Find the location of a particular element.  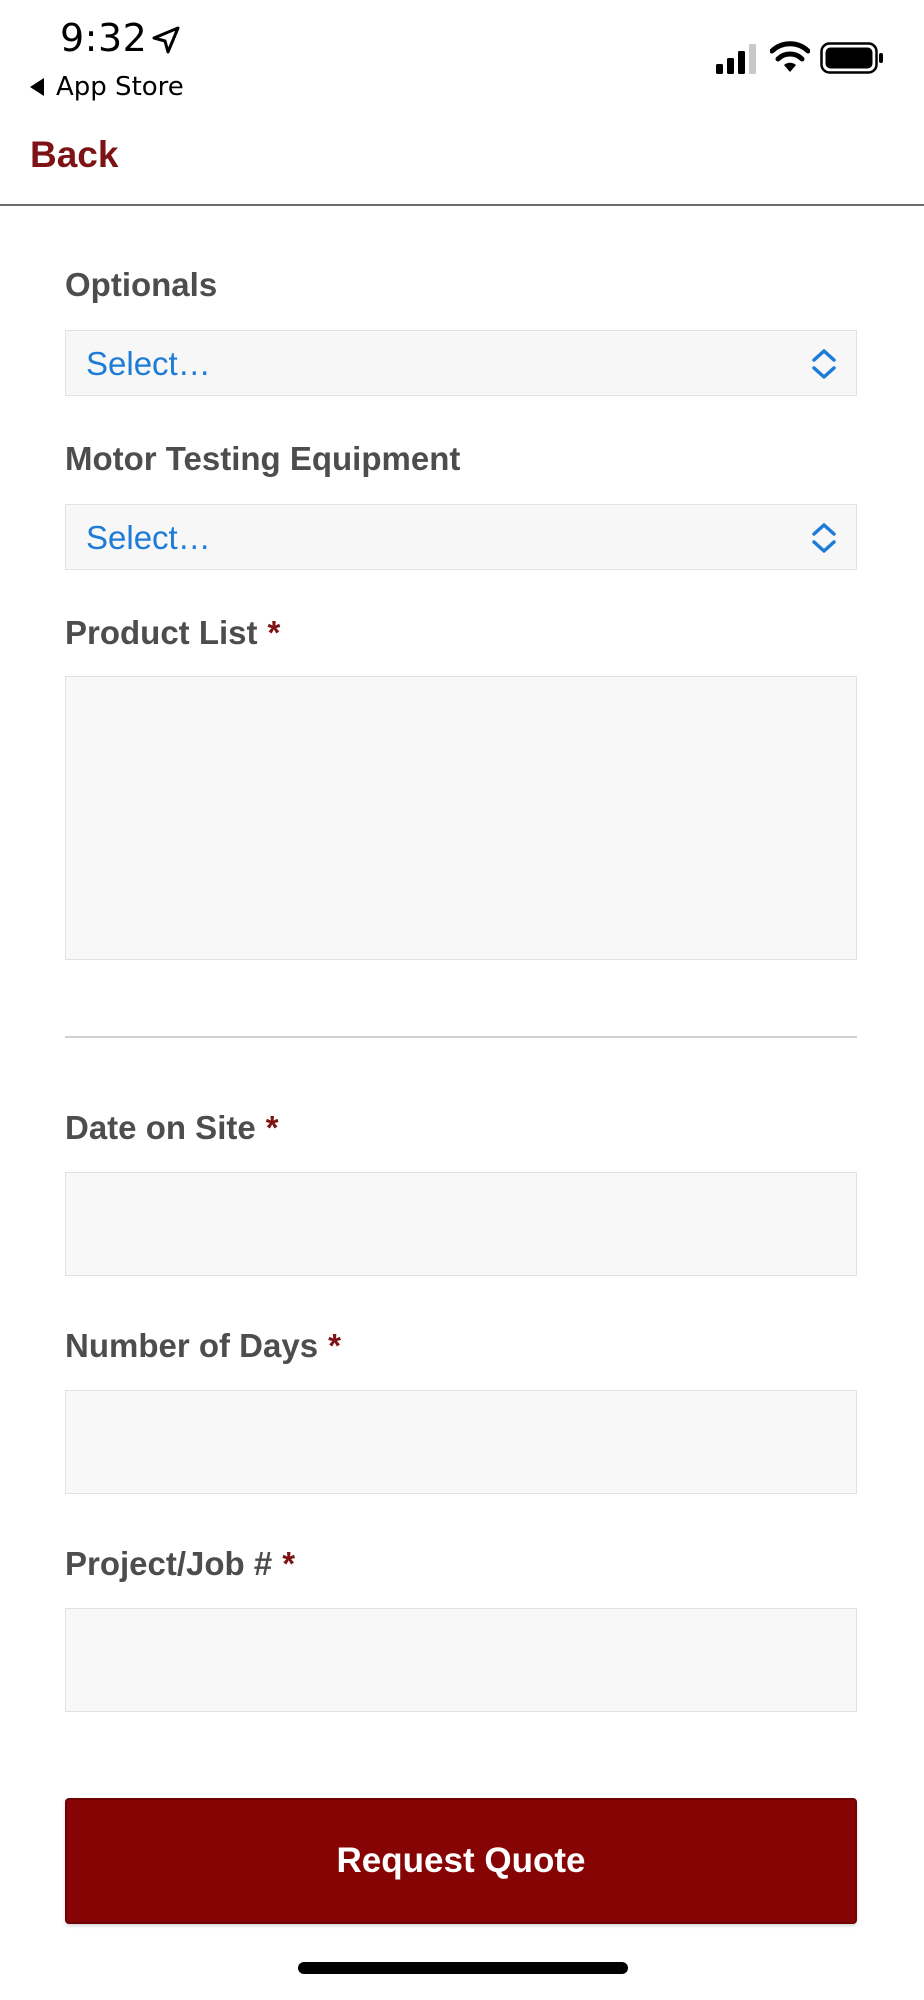

number-of-days-label: Number of Days * is located at coordinates (203, 1346).